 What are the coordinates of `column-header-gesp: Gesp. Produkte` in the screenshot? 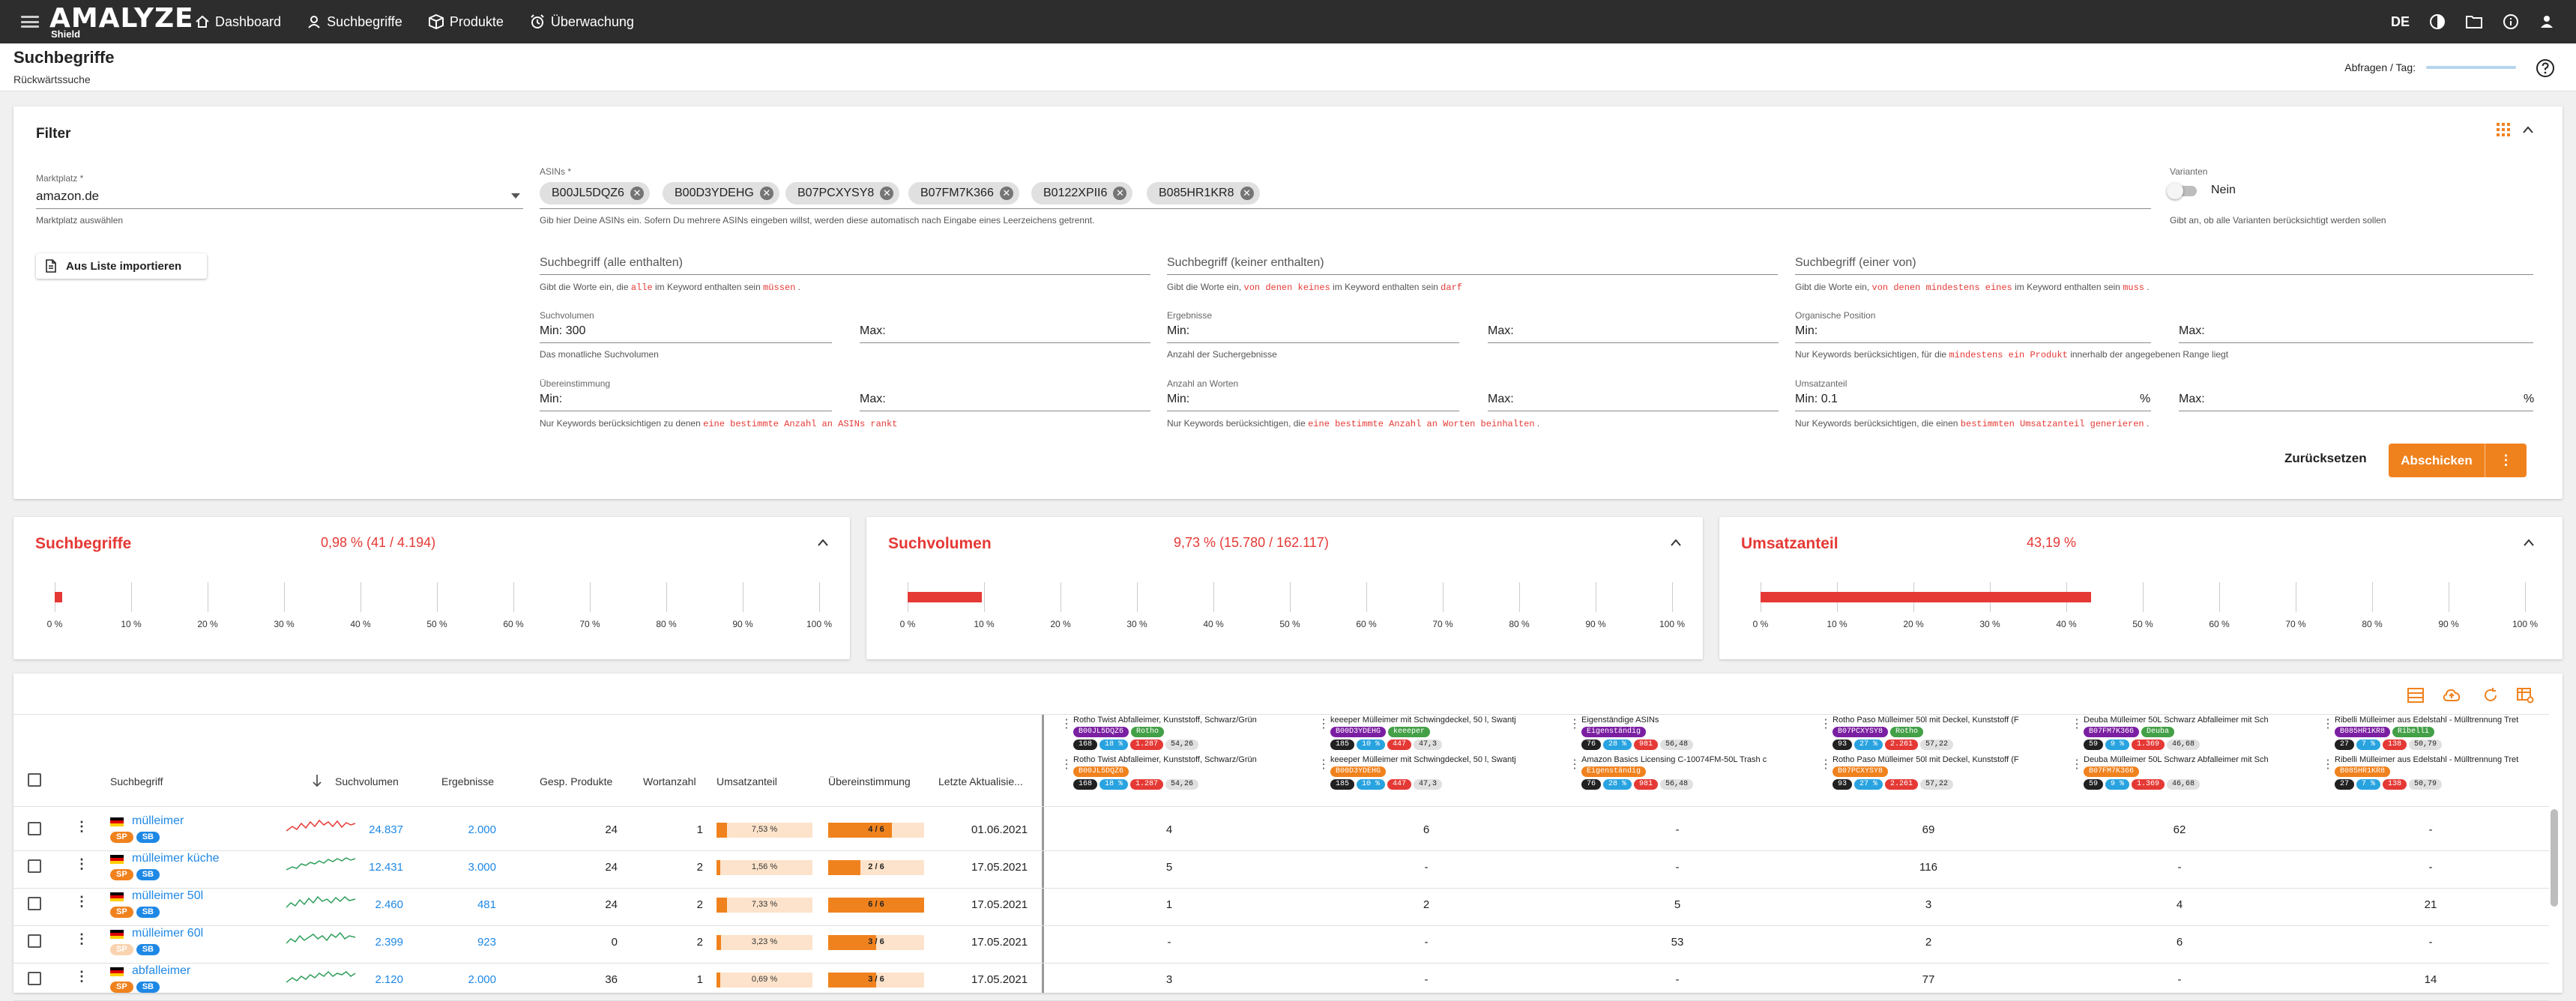 It's located at (576, 781).